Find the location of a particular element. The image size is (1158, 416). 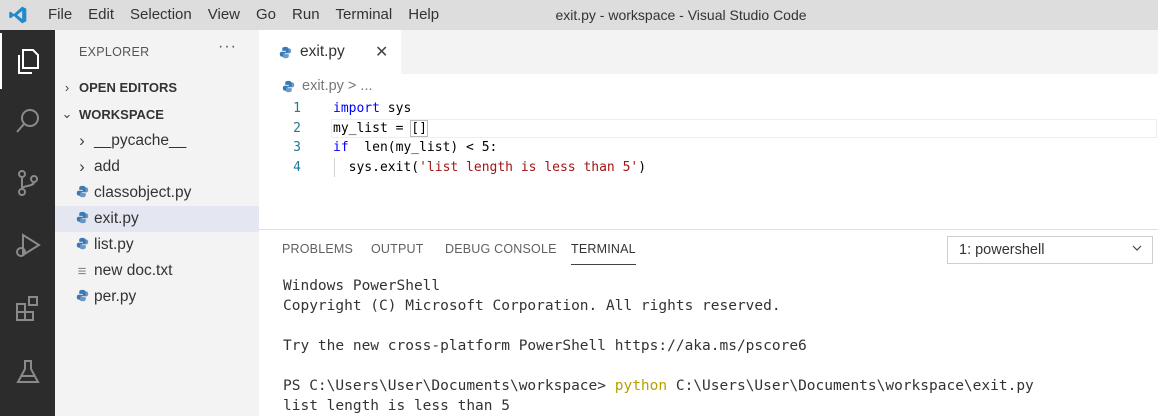

code-line: 1 import sys is located at coordinates (708, 109).